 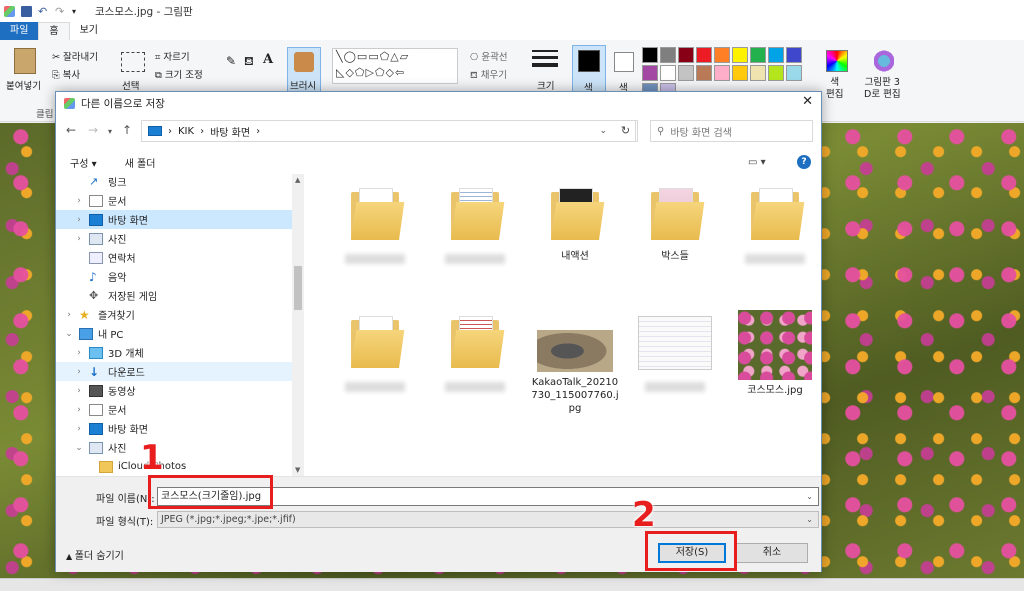 I want to click on tab-home: 홈, so click(x=54, y=31).